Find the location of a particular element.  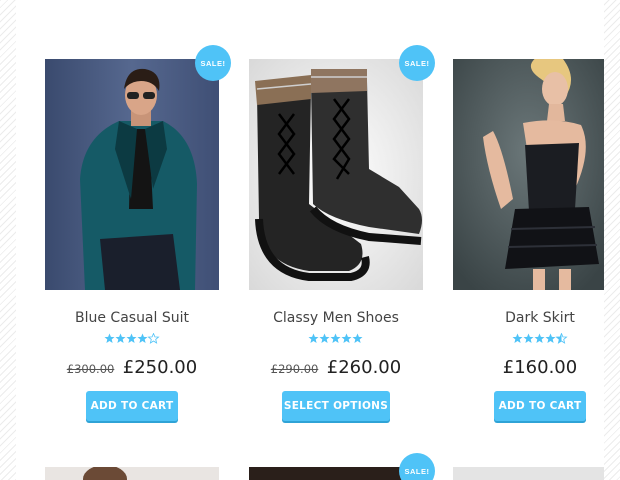

current-price: £260.00 is located at coordinates (364, 367).